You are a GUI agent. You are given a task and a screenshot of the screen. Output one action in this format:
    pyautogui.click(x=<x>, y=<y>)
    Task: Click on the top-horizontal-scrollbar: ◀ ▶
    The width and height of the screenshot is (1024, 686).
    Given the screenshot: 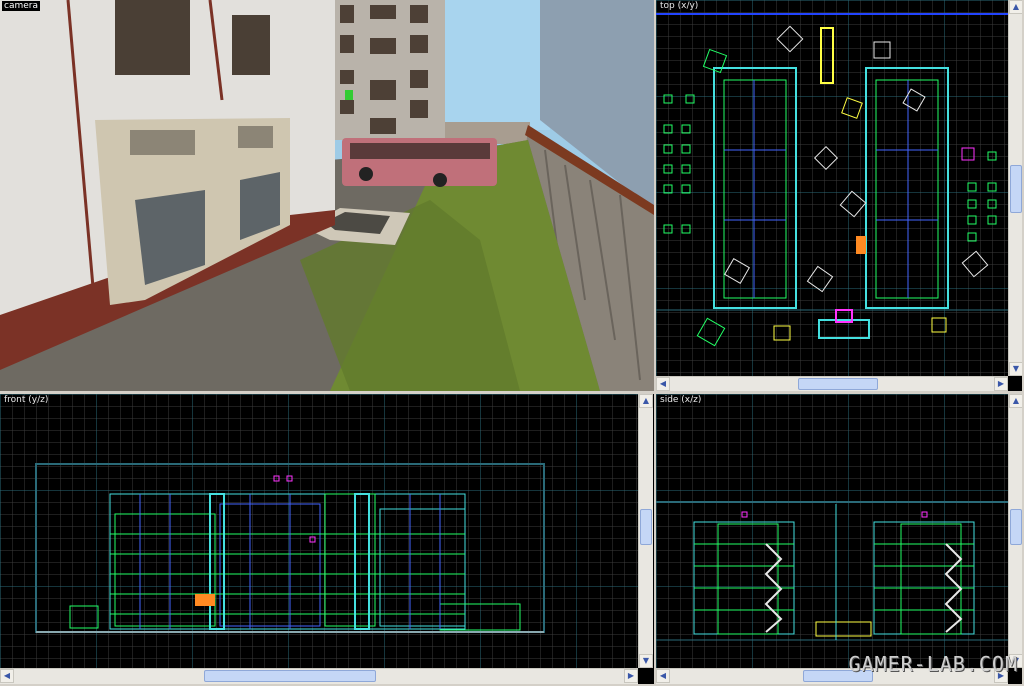 What is the action you would take?
    pyautogui.click(x=832, y=383)
    